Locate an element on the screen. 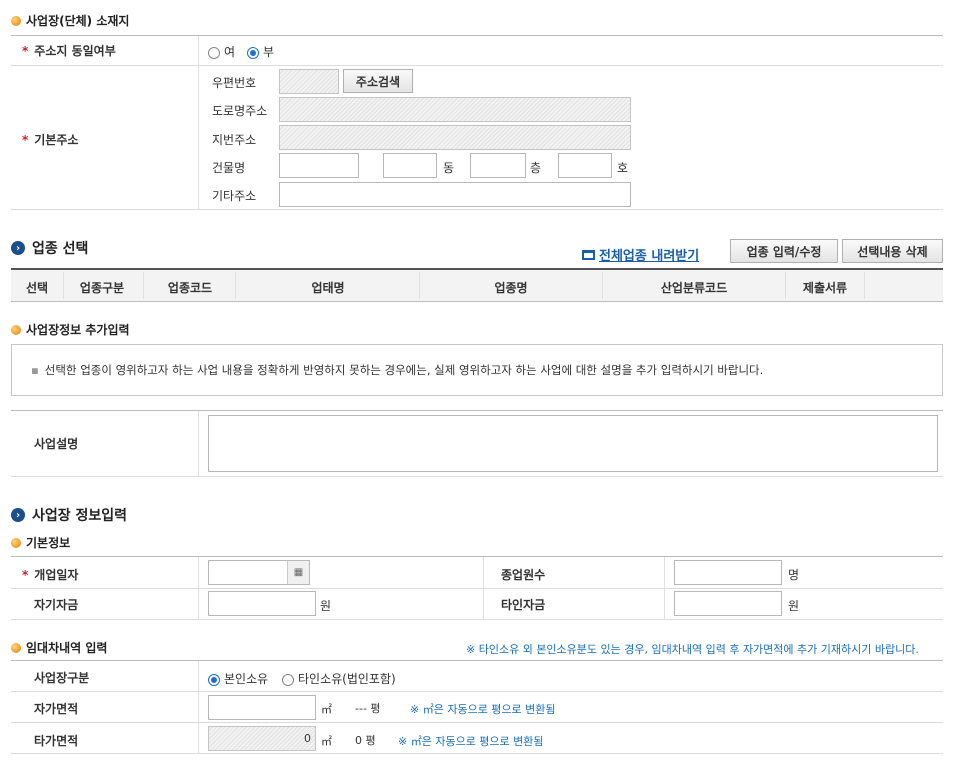 This screenshot has width=957, height=760. employees-label: 종업원수 is located at coordinates (523, 575).